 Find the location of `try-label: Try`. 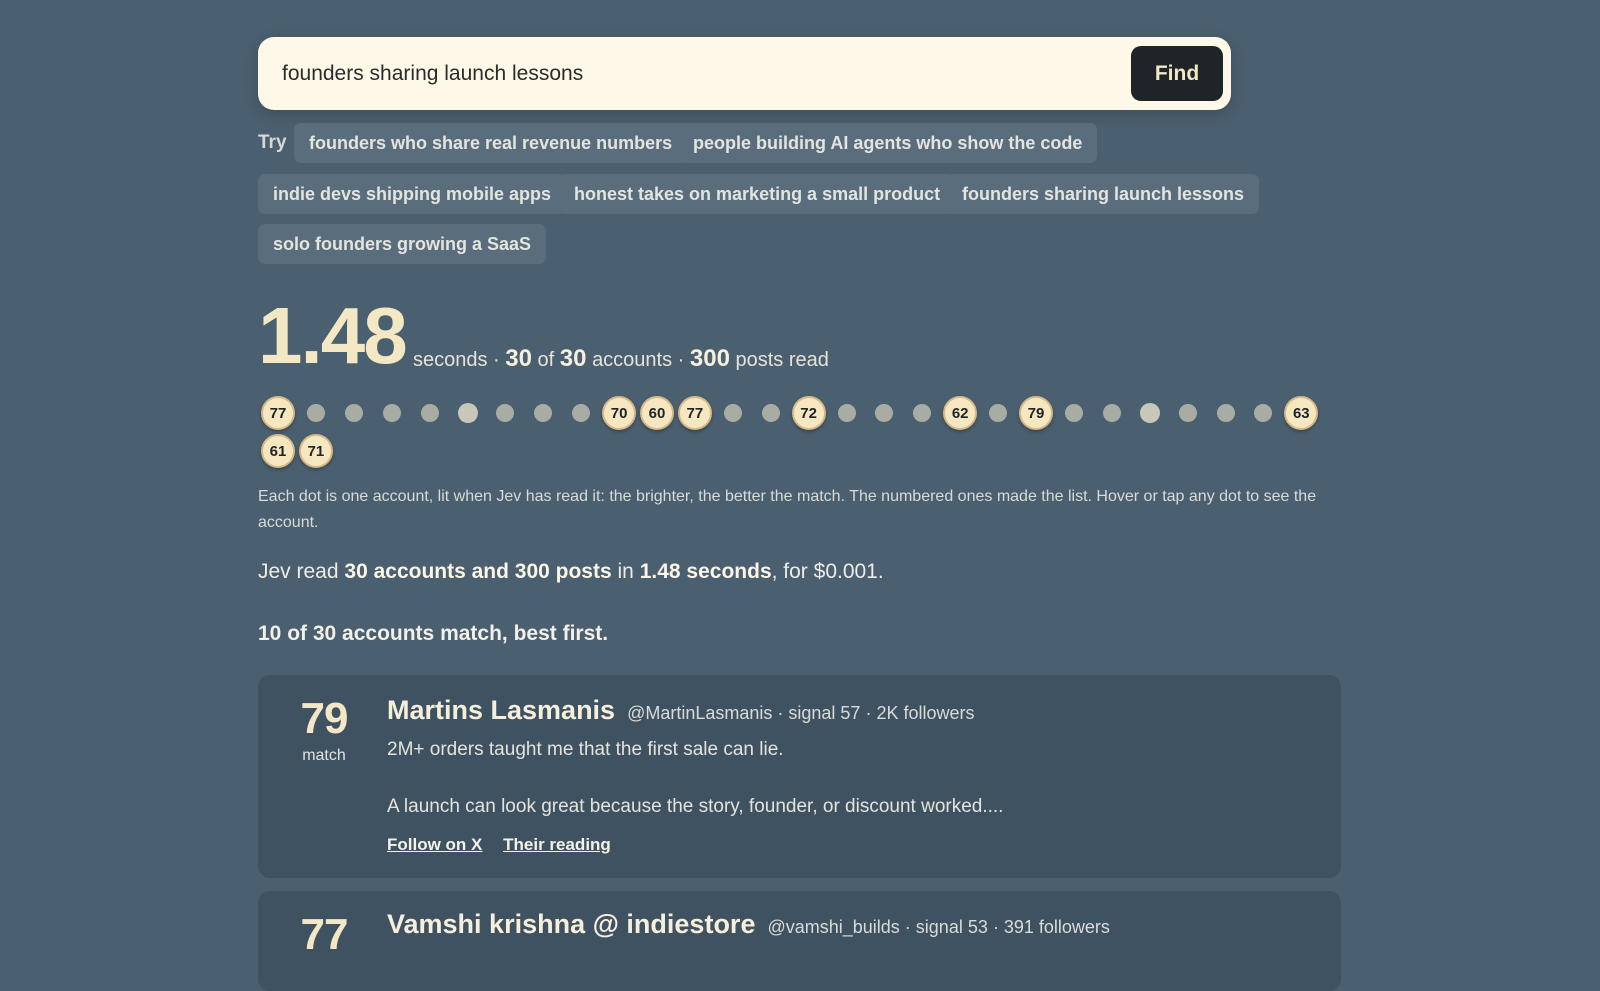

try-label: Try is located at coordinates (272, 142).